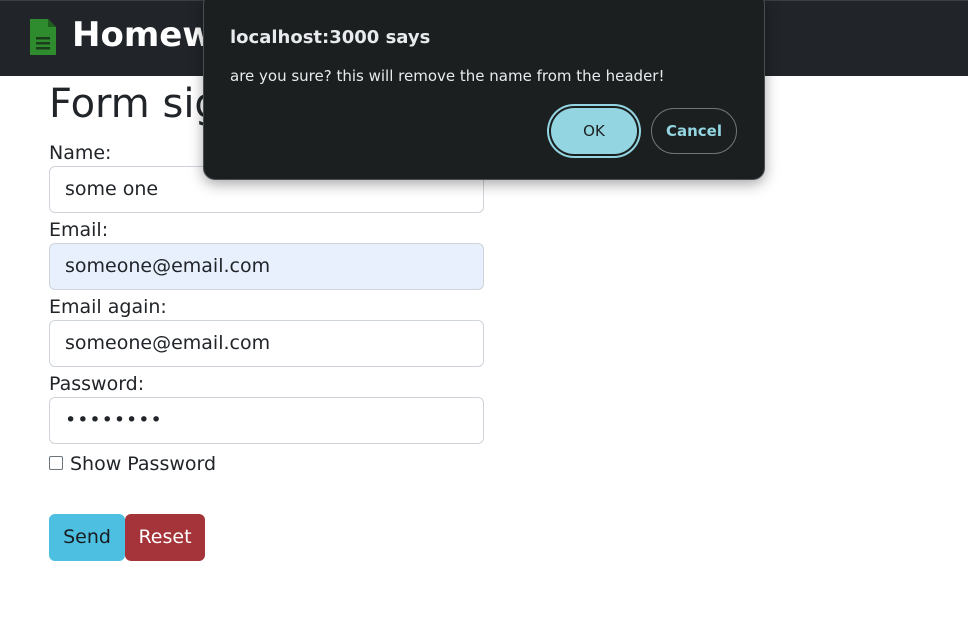  Describe the element at coordinates (56, 463) in the screenshot. I see `show-password-checkbox` at that location.